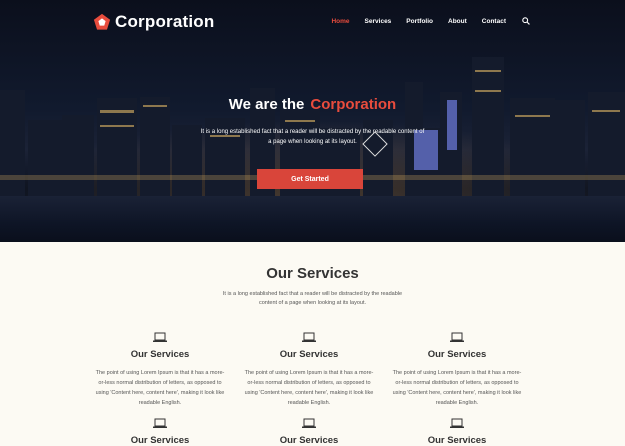  What do you see at coordinates (340, 21) in the screenshot?
I see `nav-home: Home` at bounding box center [340, 21].